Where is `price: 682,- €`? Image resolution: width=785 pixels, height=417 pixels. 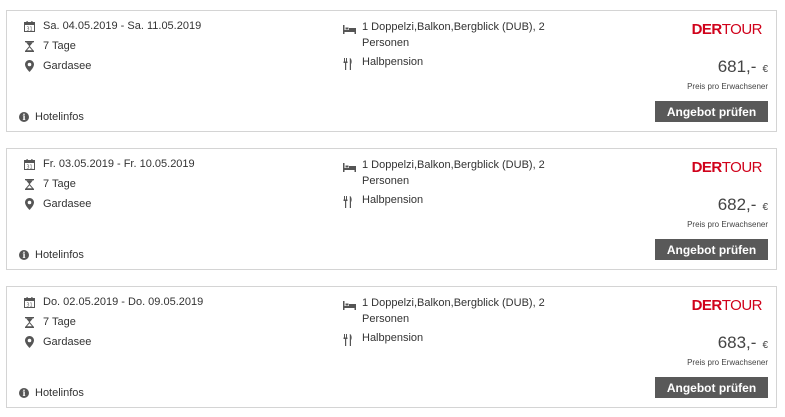 price: 682,- € is located at coordinates (743, 205).